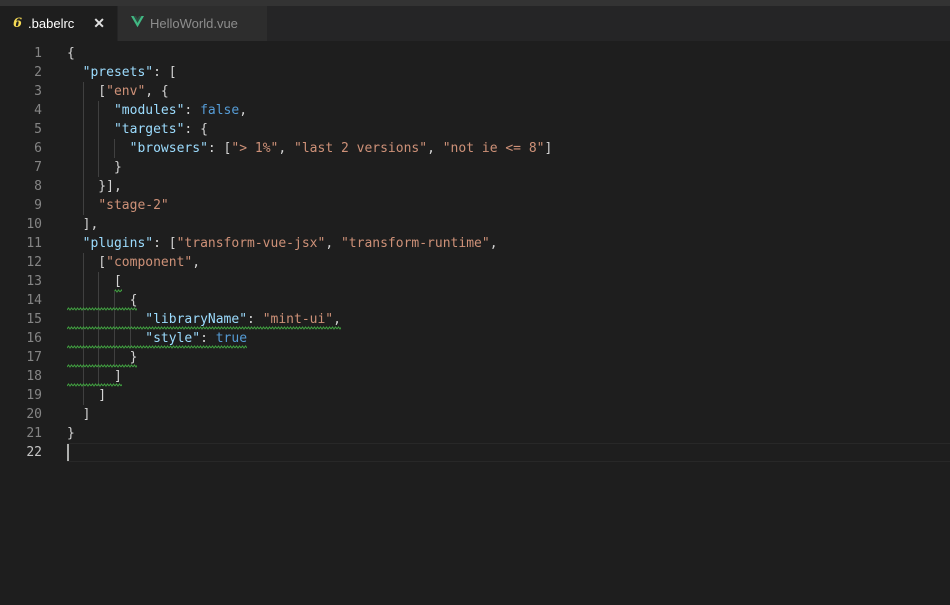 This screenshot has width=950, height=605. I want to click on line-number: 14, so click(34, 300).